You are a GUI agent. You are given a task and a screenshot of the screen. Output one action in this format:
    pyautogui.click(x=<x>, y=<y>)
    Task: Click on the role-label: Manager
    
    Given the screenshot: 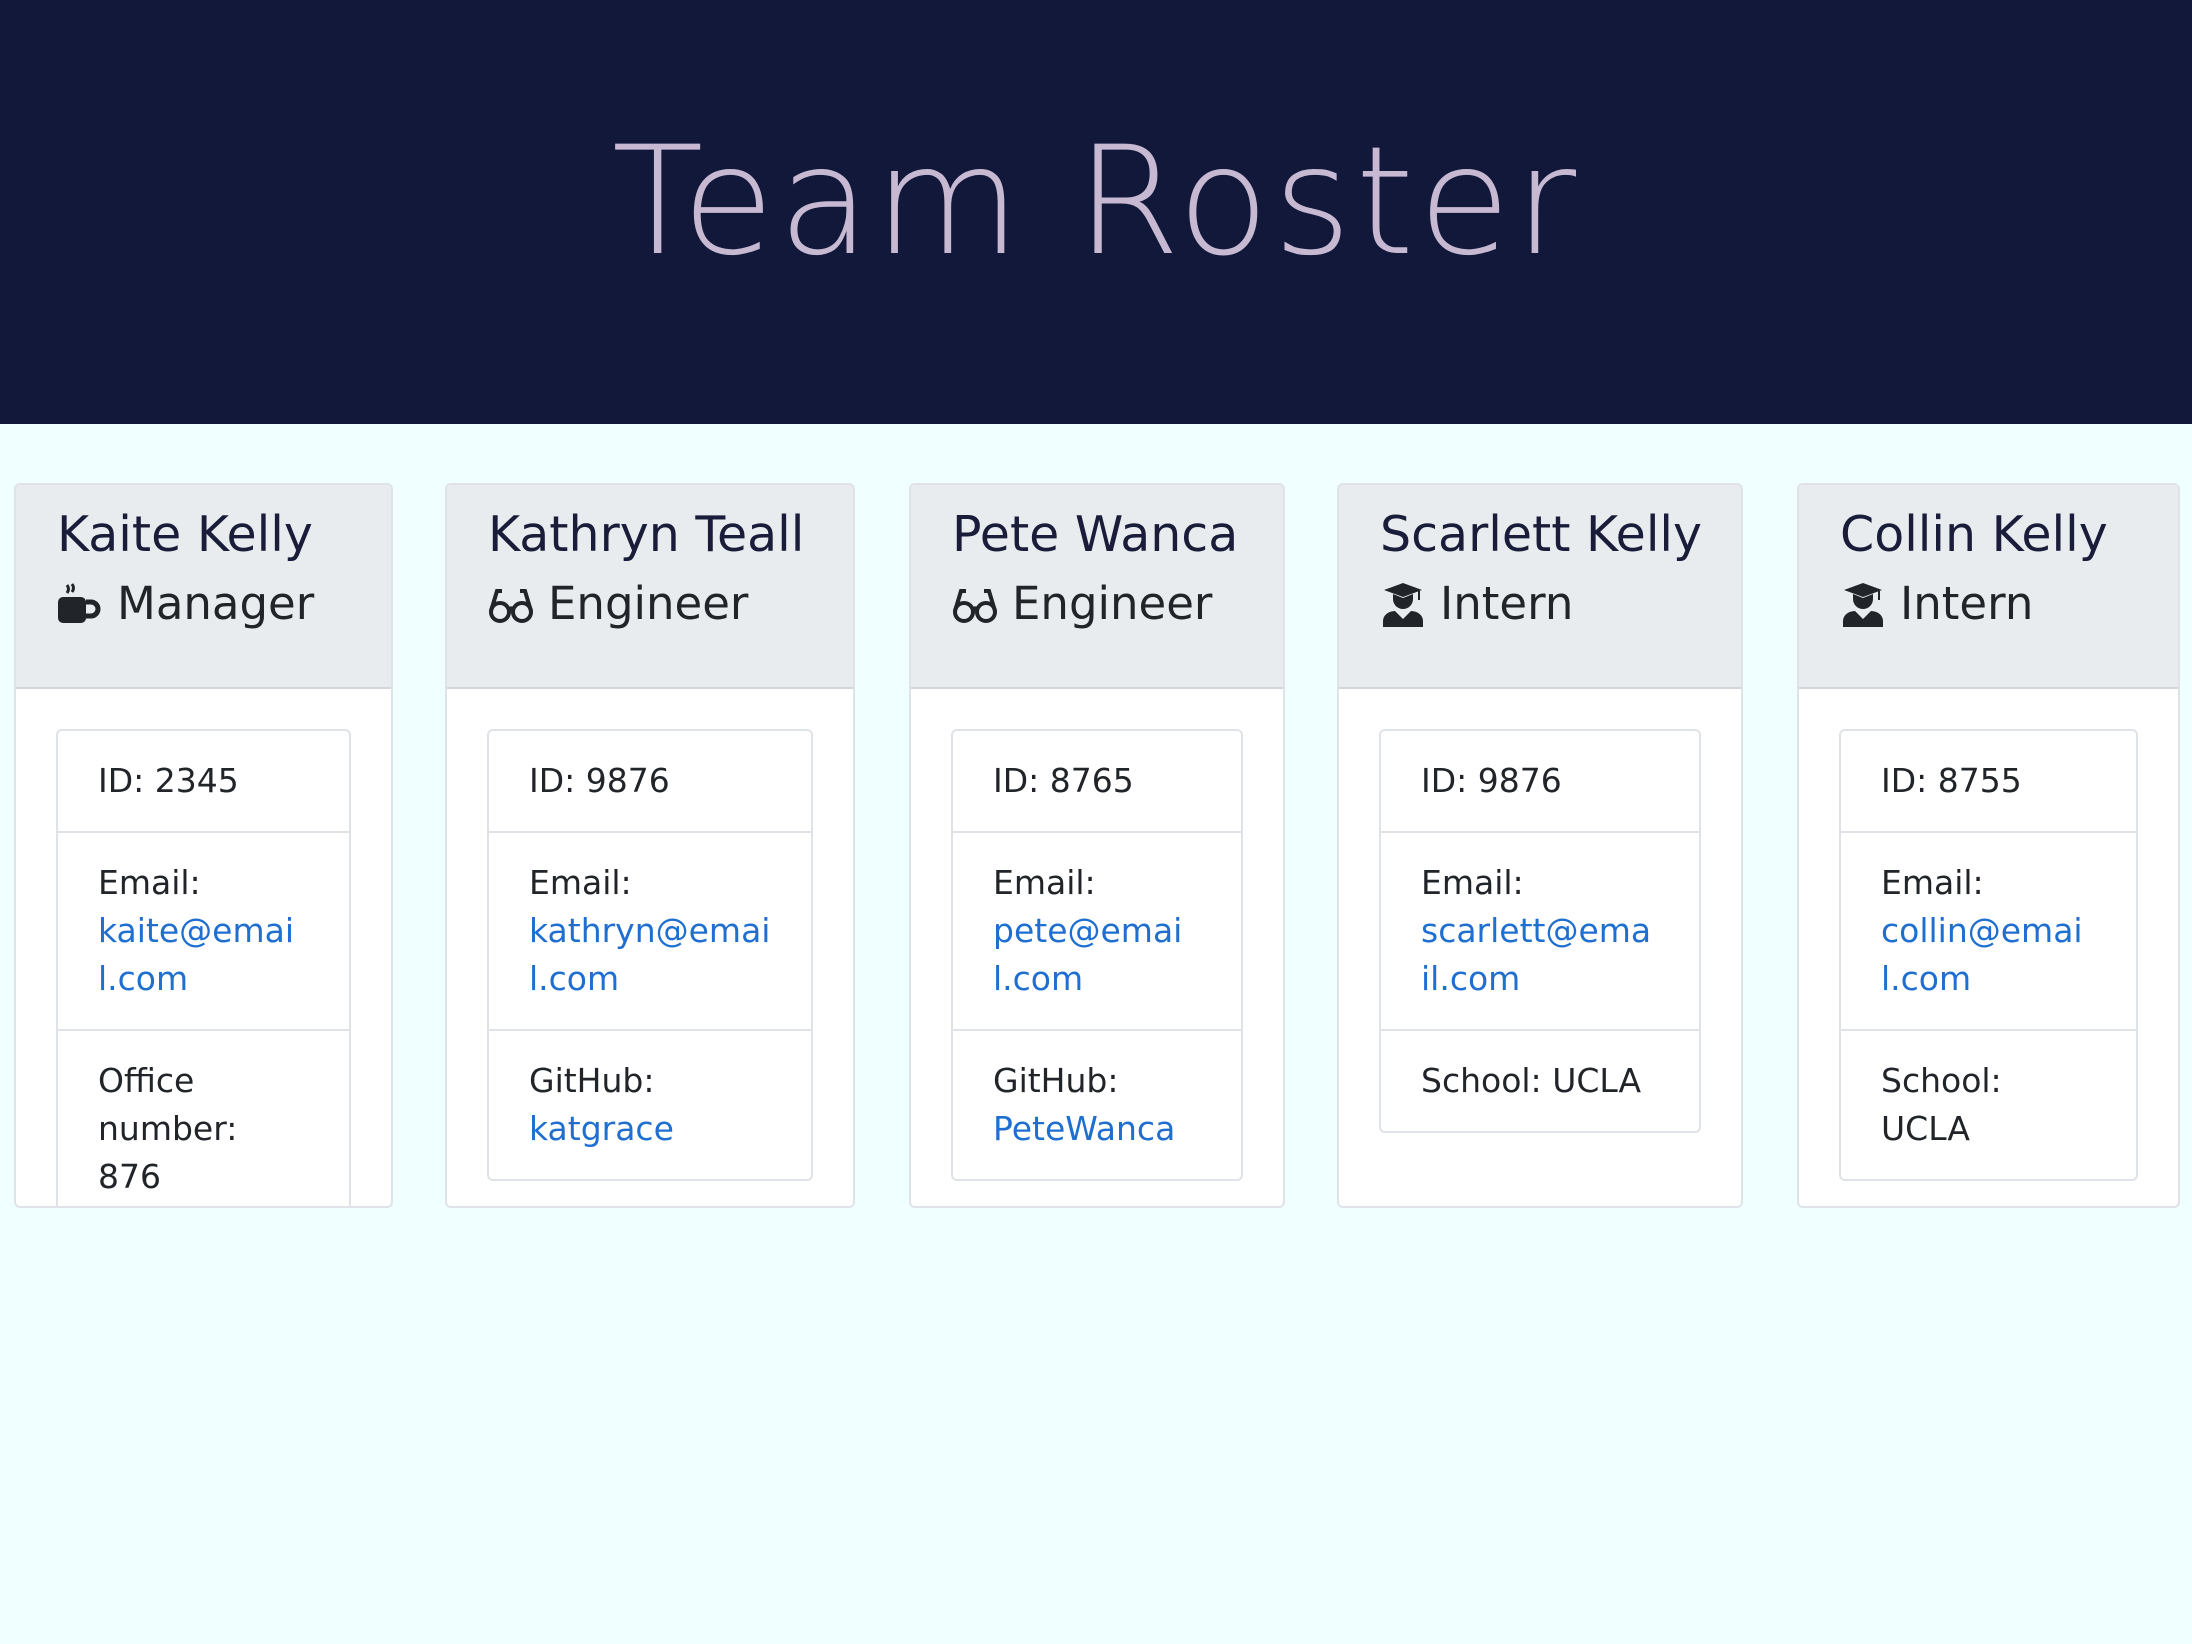 What is the action you would take?
    pyautogui.click(x=216, y=604)
    